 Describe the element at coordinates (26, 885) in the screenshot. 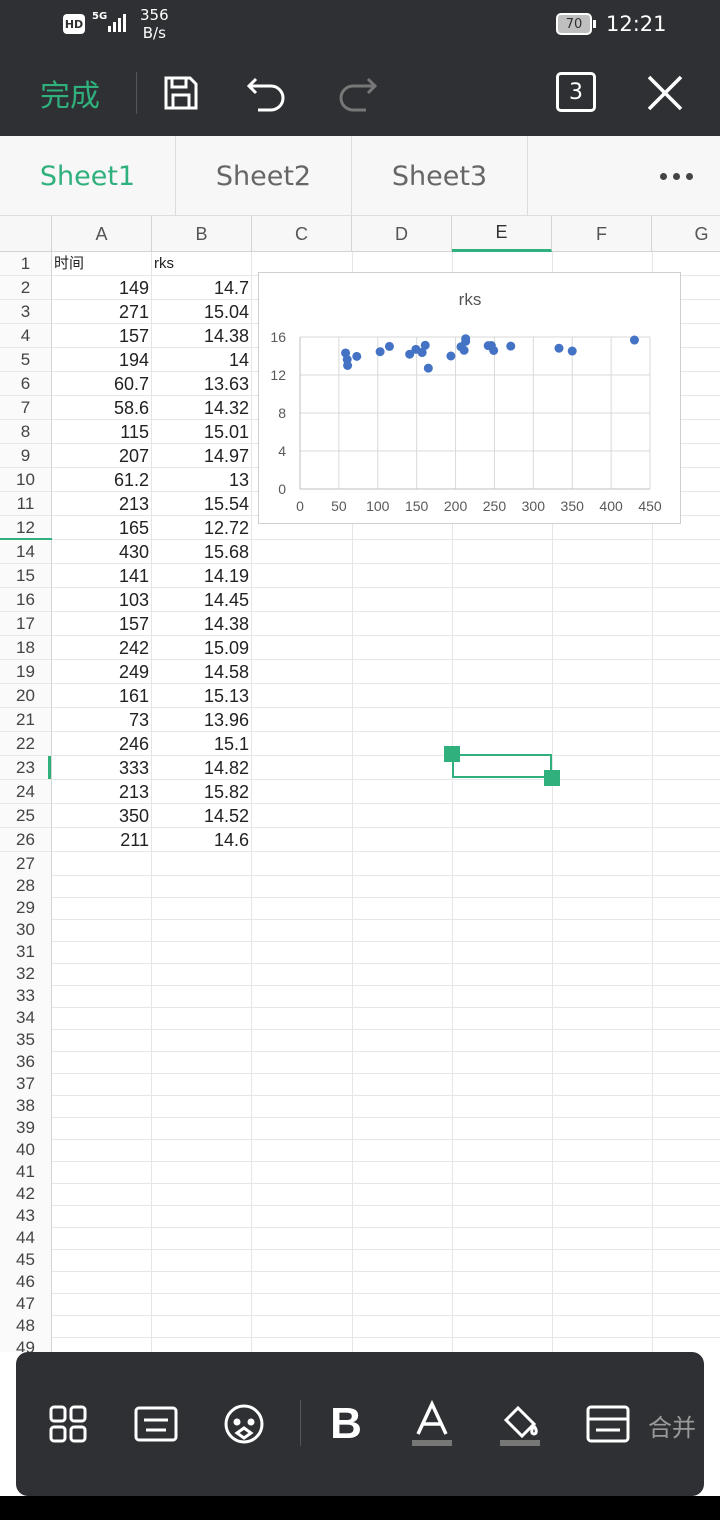

I see `row-number: 28` at that location.